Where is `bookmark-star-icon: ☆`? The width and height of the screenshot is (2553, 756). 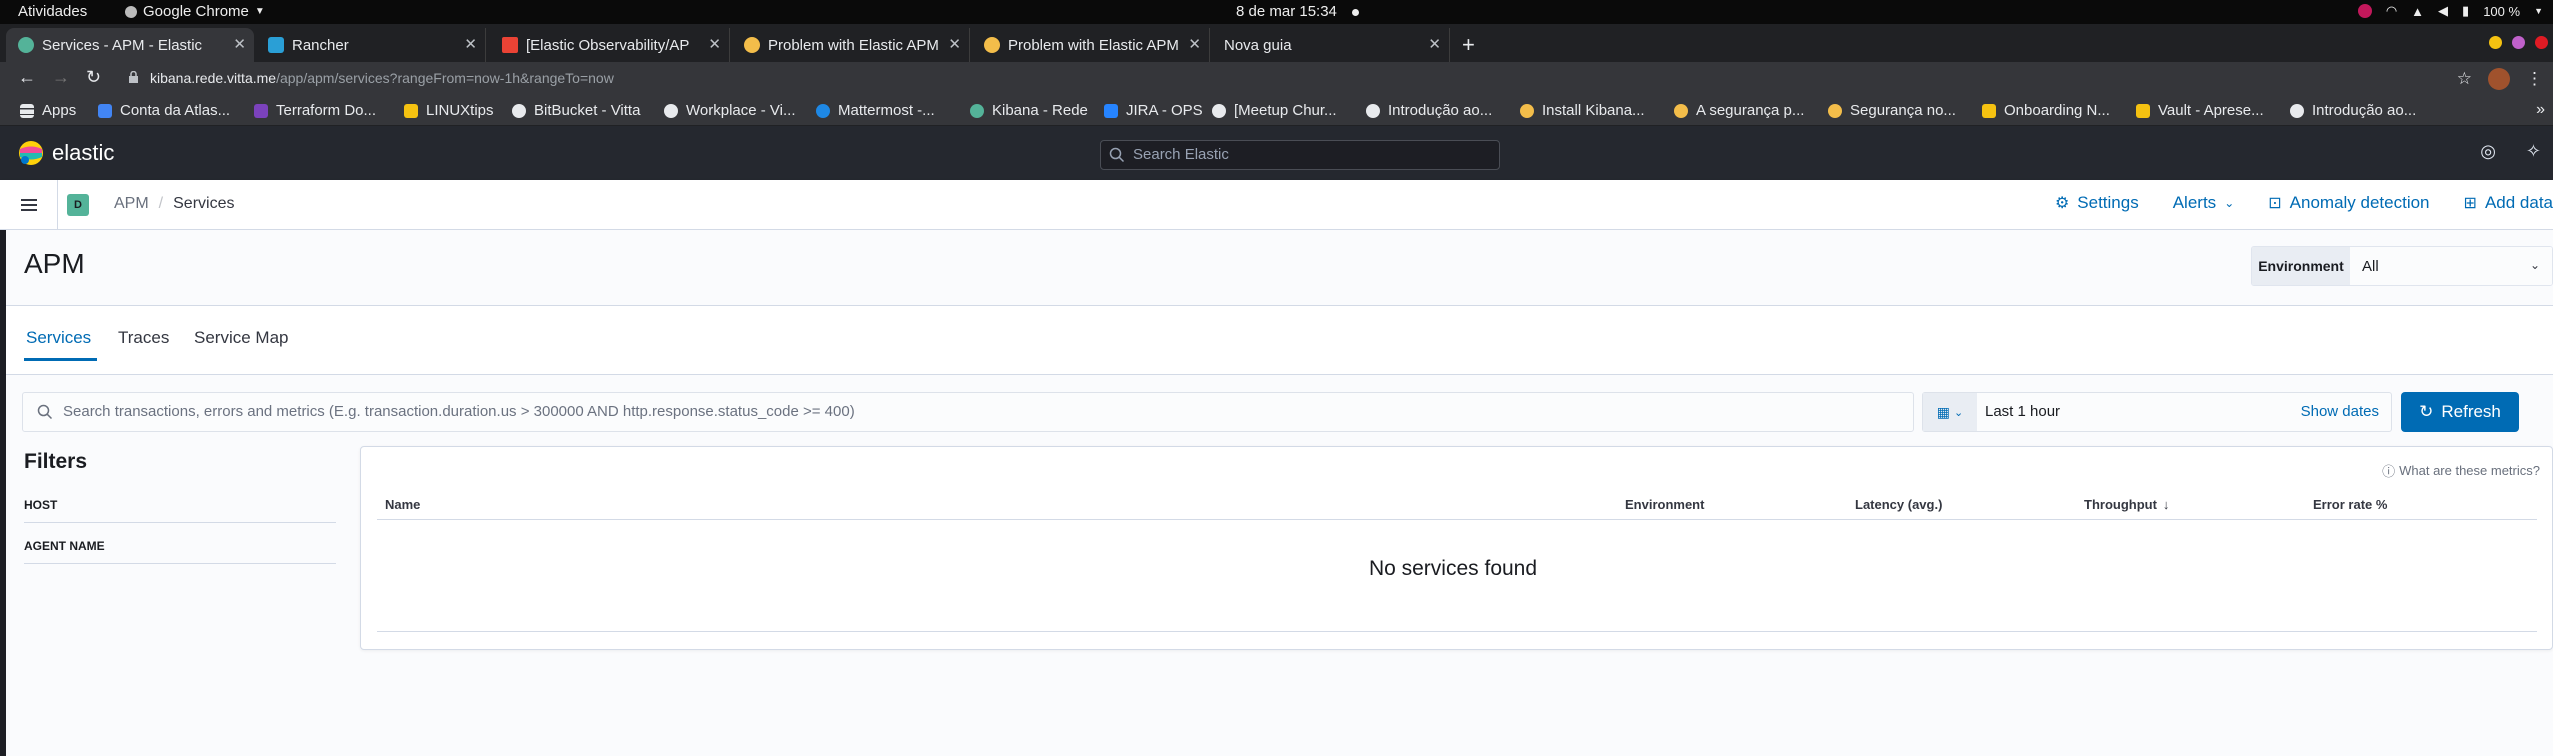 bookmark-star-icon: ☆ is located at coordinates (2464, 79).